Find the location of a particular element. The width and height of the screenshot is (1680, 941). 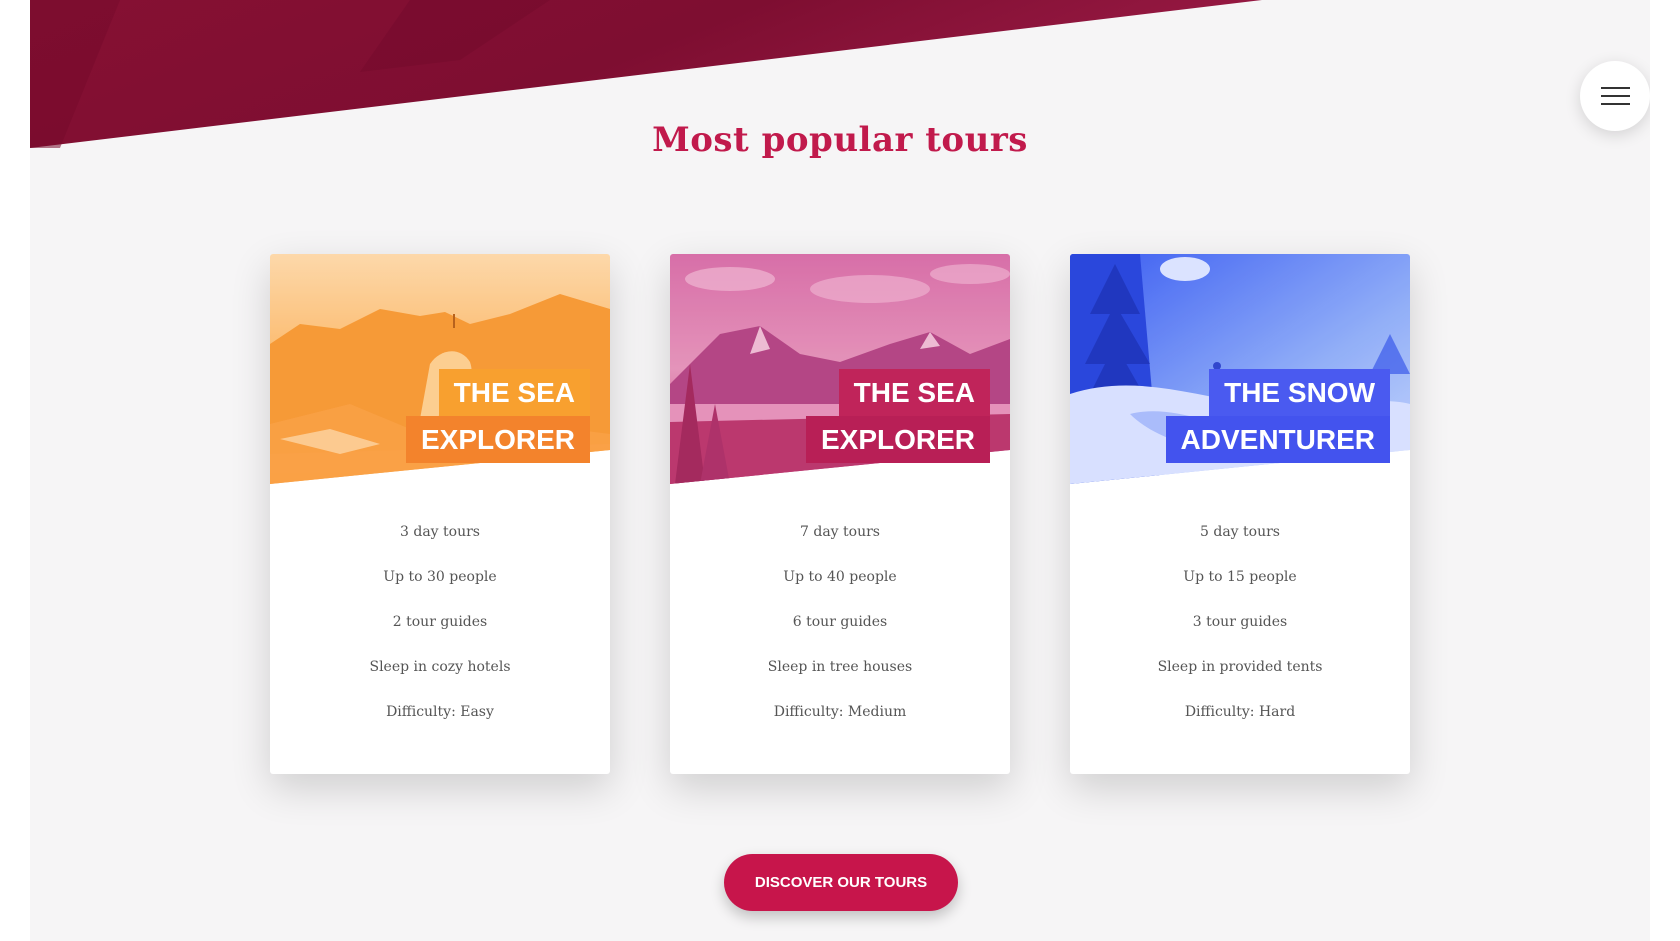

tour-card-heading: THE SNOW ADVENTURER is located at coordinates (1277, 416).